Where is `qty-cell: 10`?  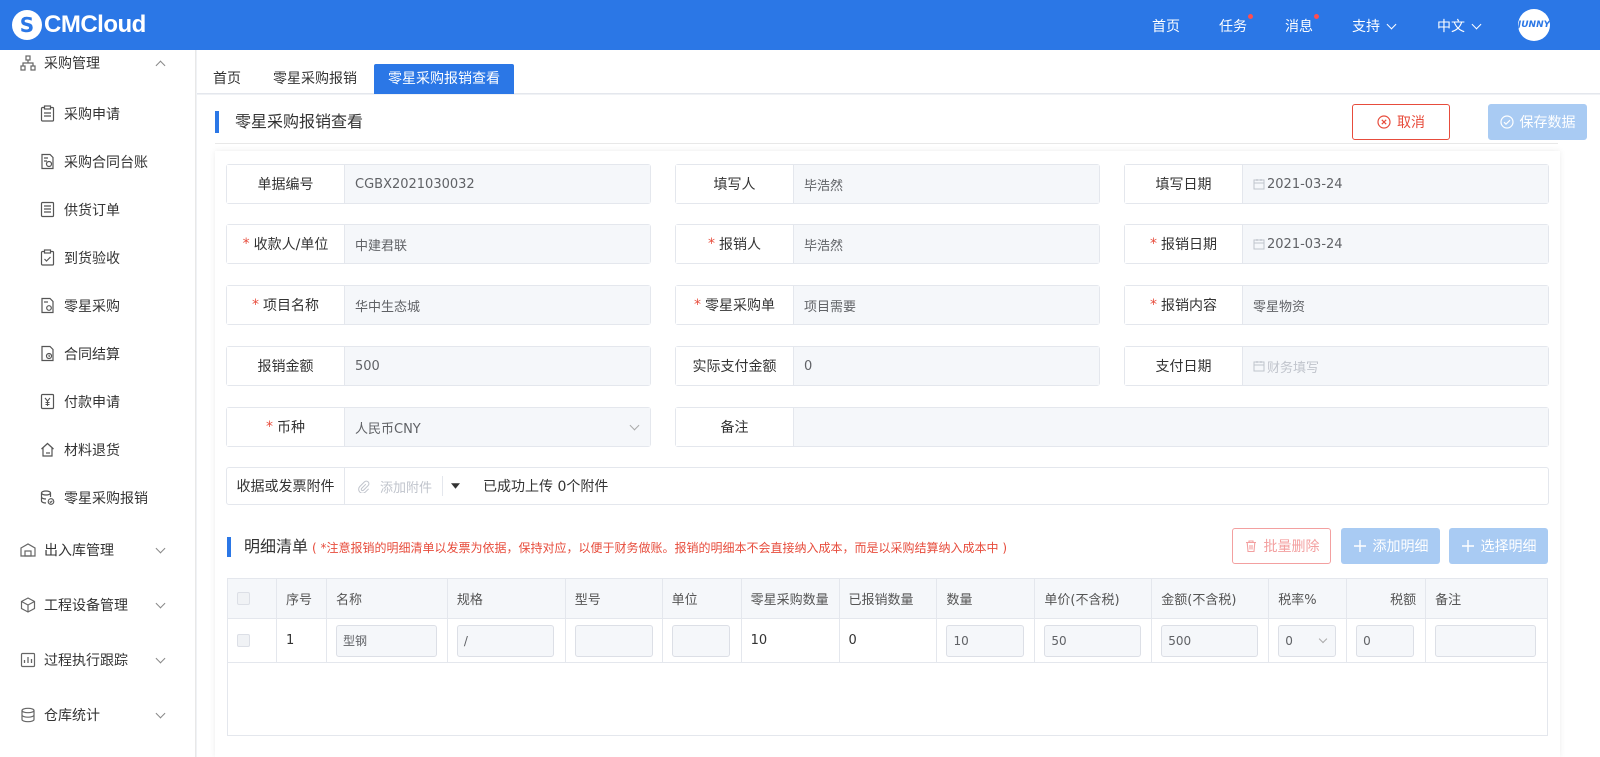
qty-cell: 10 is located at coordinates (986, 640).